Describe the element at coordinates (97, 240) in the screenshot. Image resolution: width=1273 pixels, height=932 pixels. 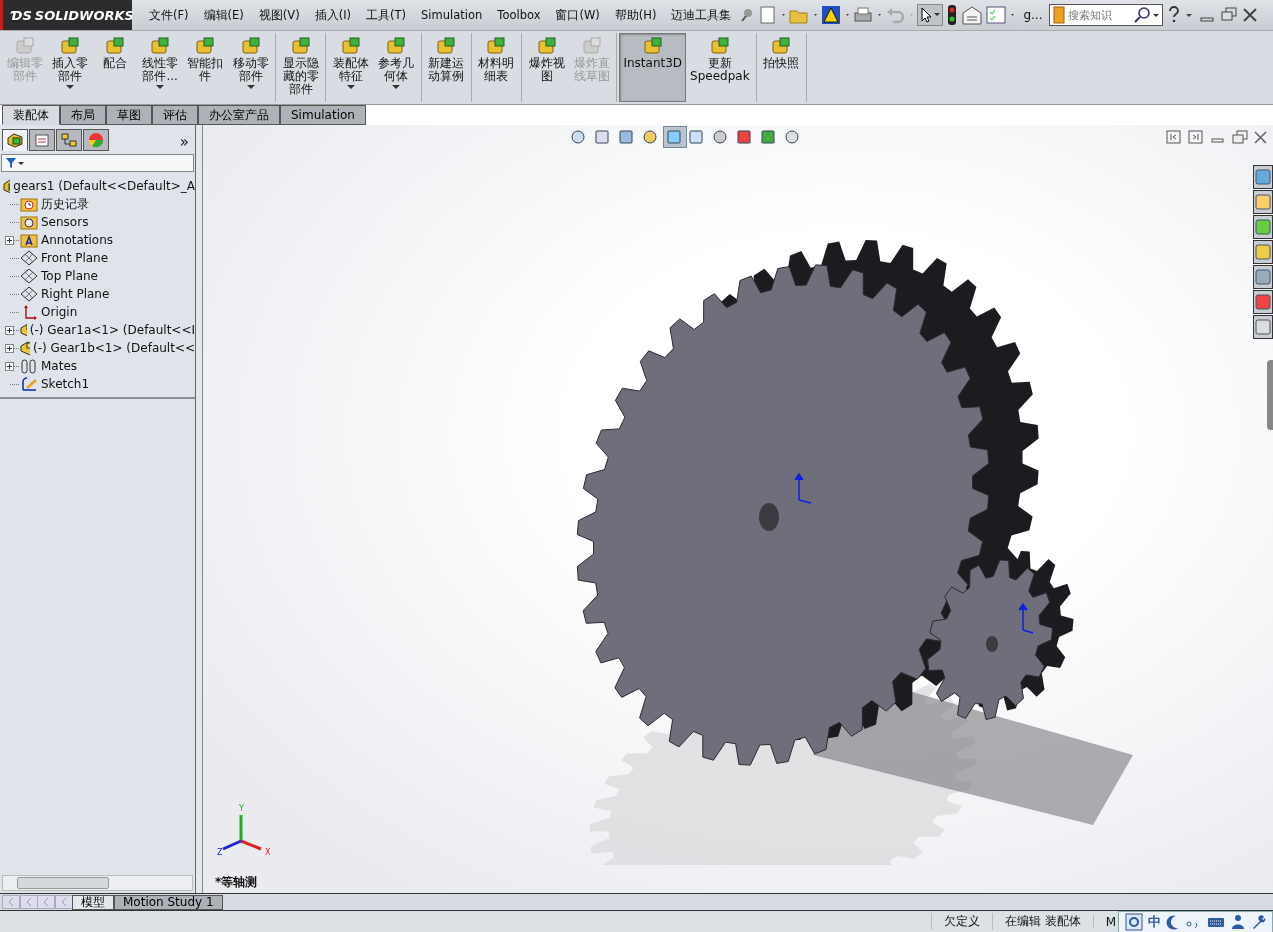
I see `tree-item: Annotations` at that location.